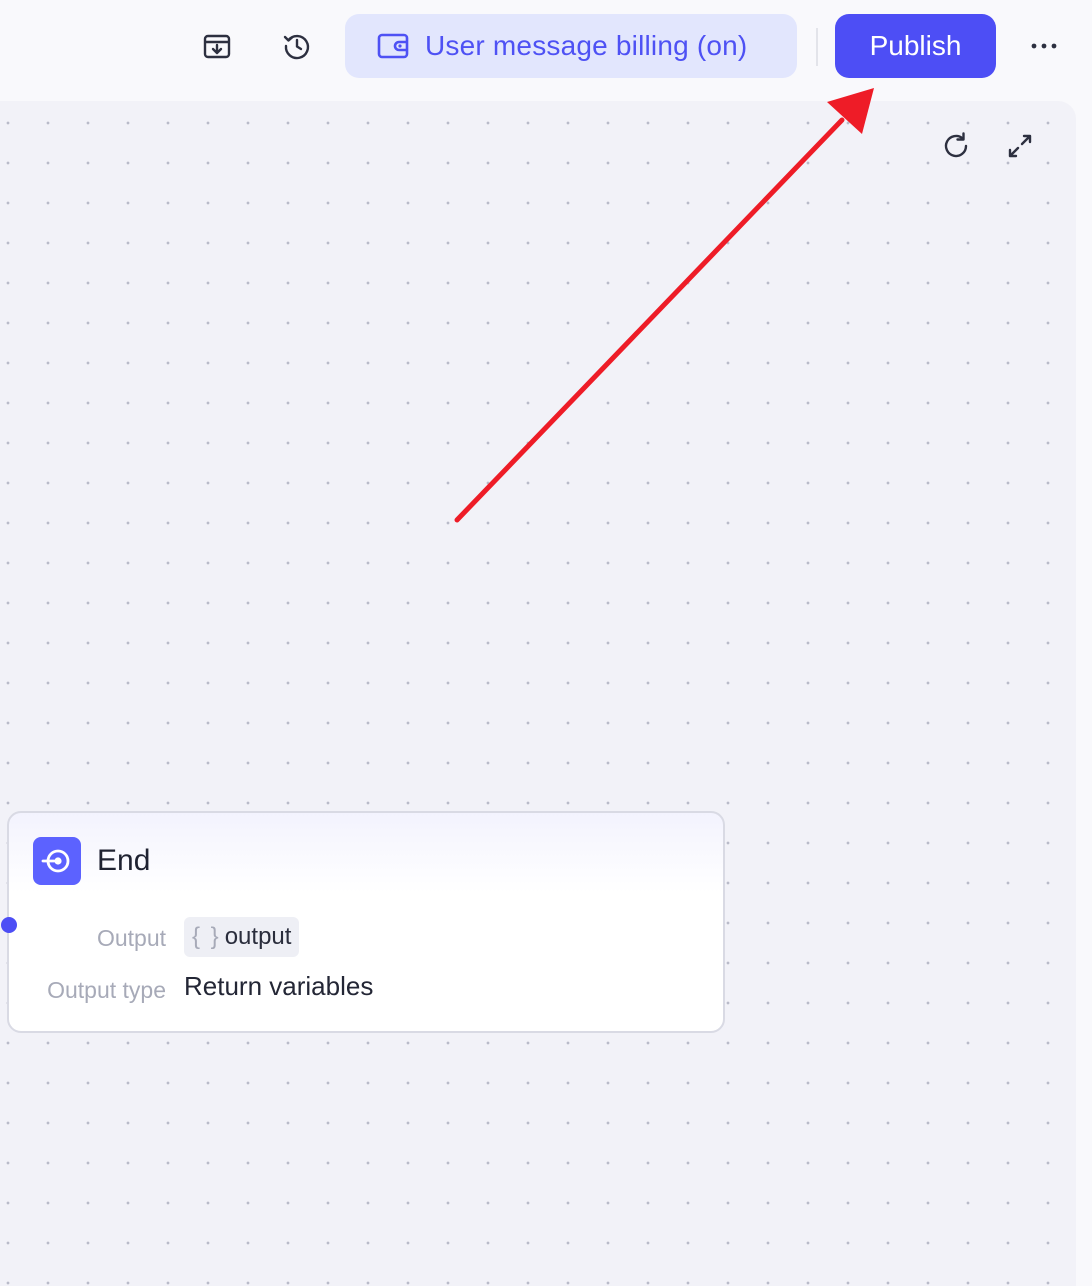  I want to click on output-variable-chip: { } output, so click(242, 937).